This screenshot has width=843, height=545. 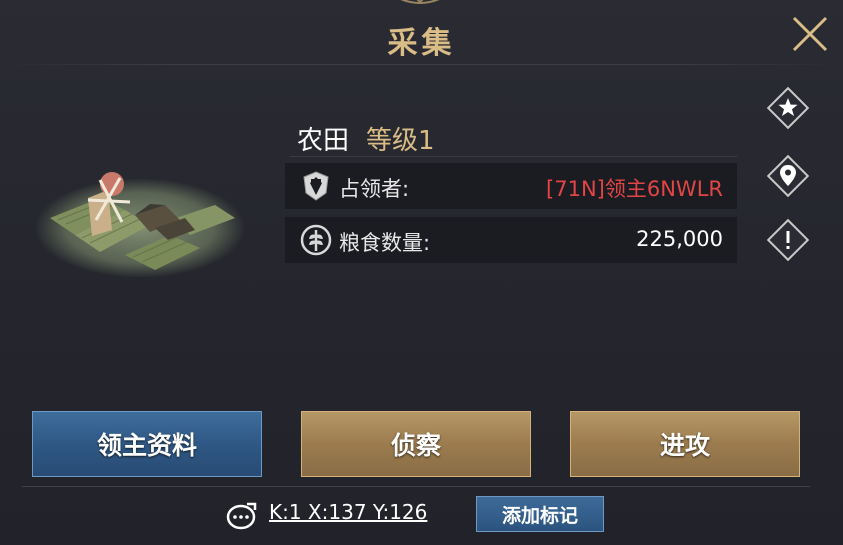 I want to click on page-title: 采集, so click(x=421, y=43).